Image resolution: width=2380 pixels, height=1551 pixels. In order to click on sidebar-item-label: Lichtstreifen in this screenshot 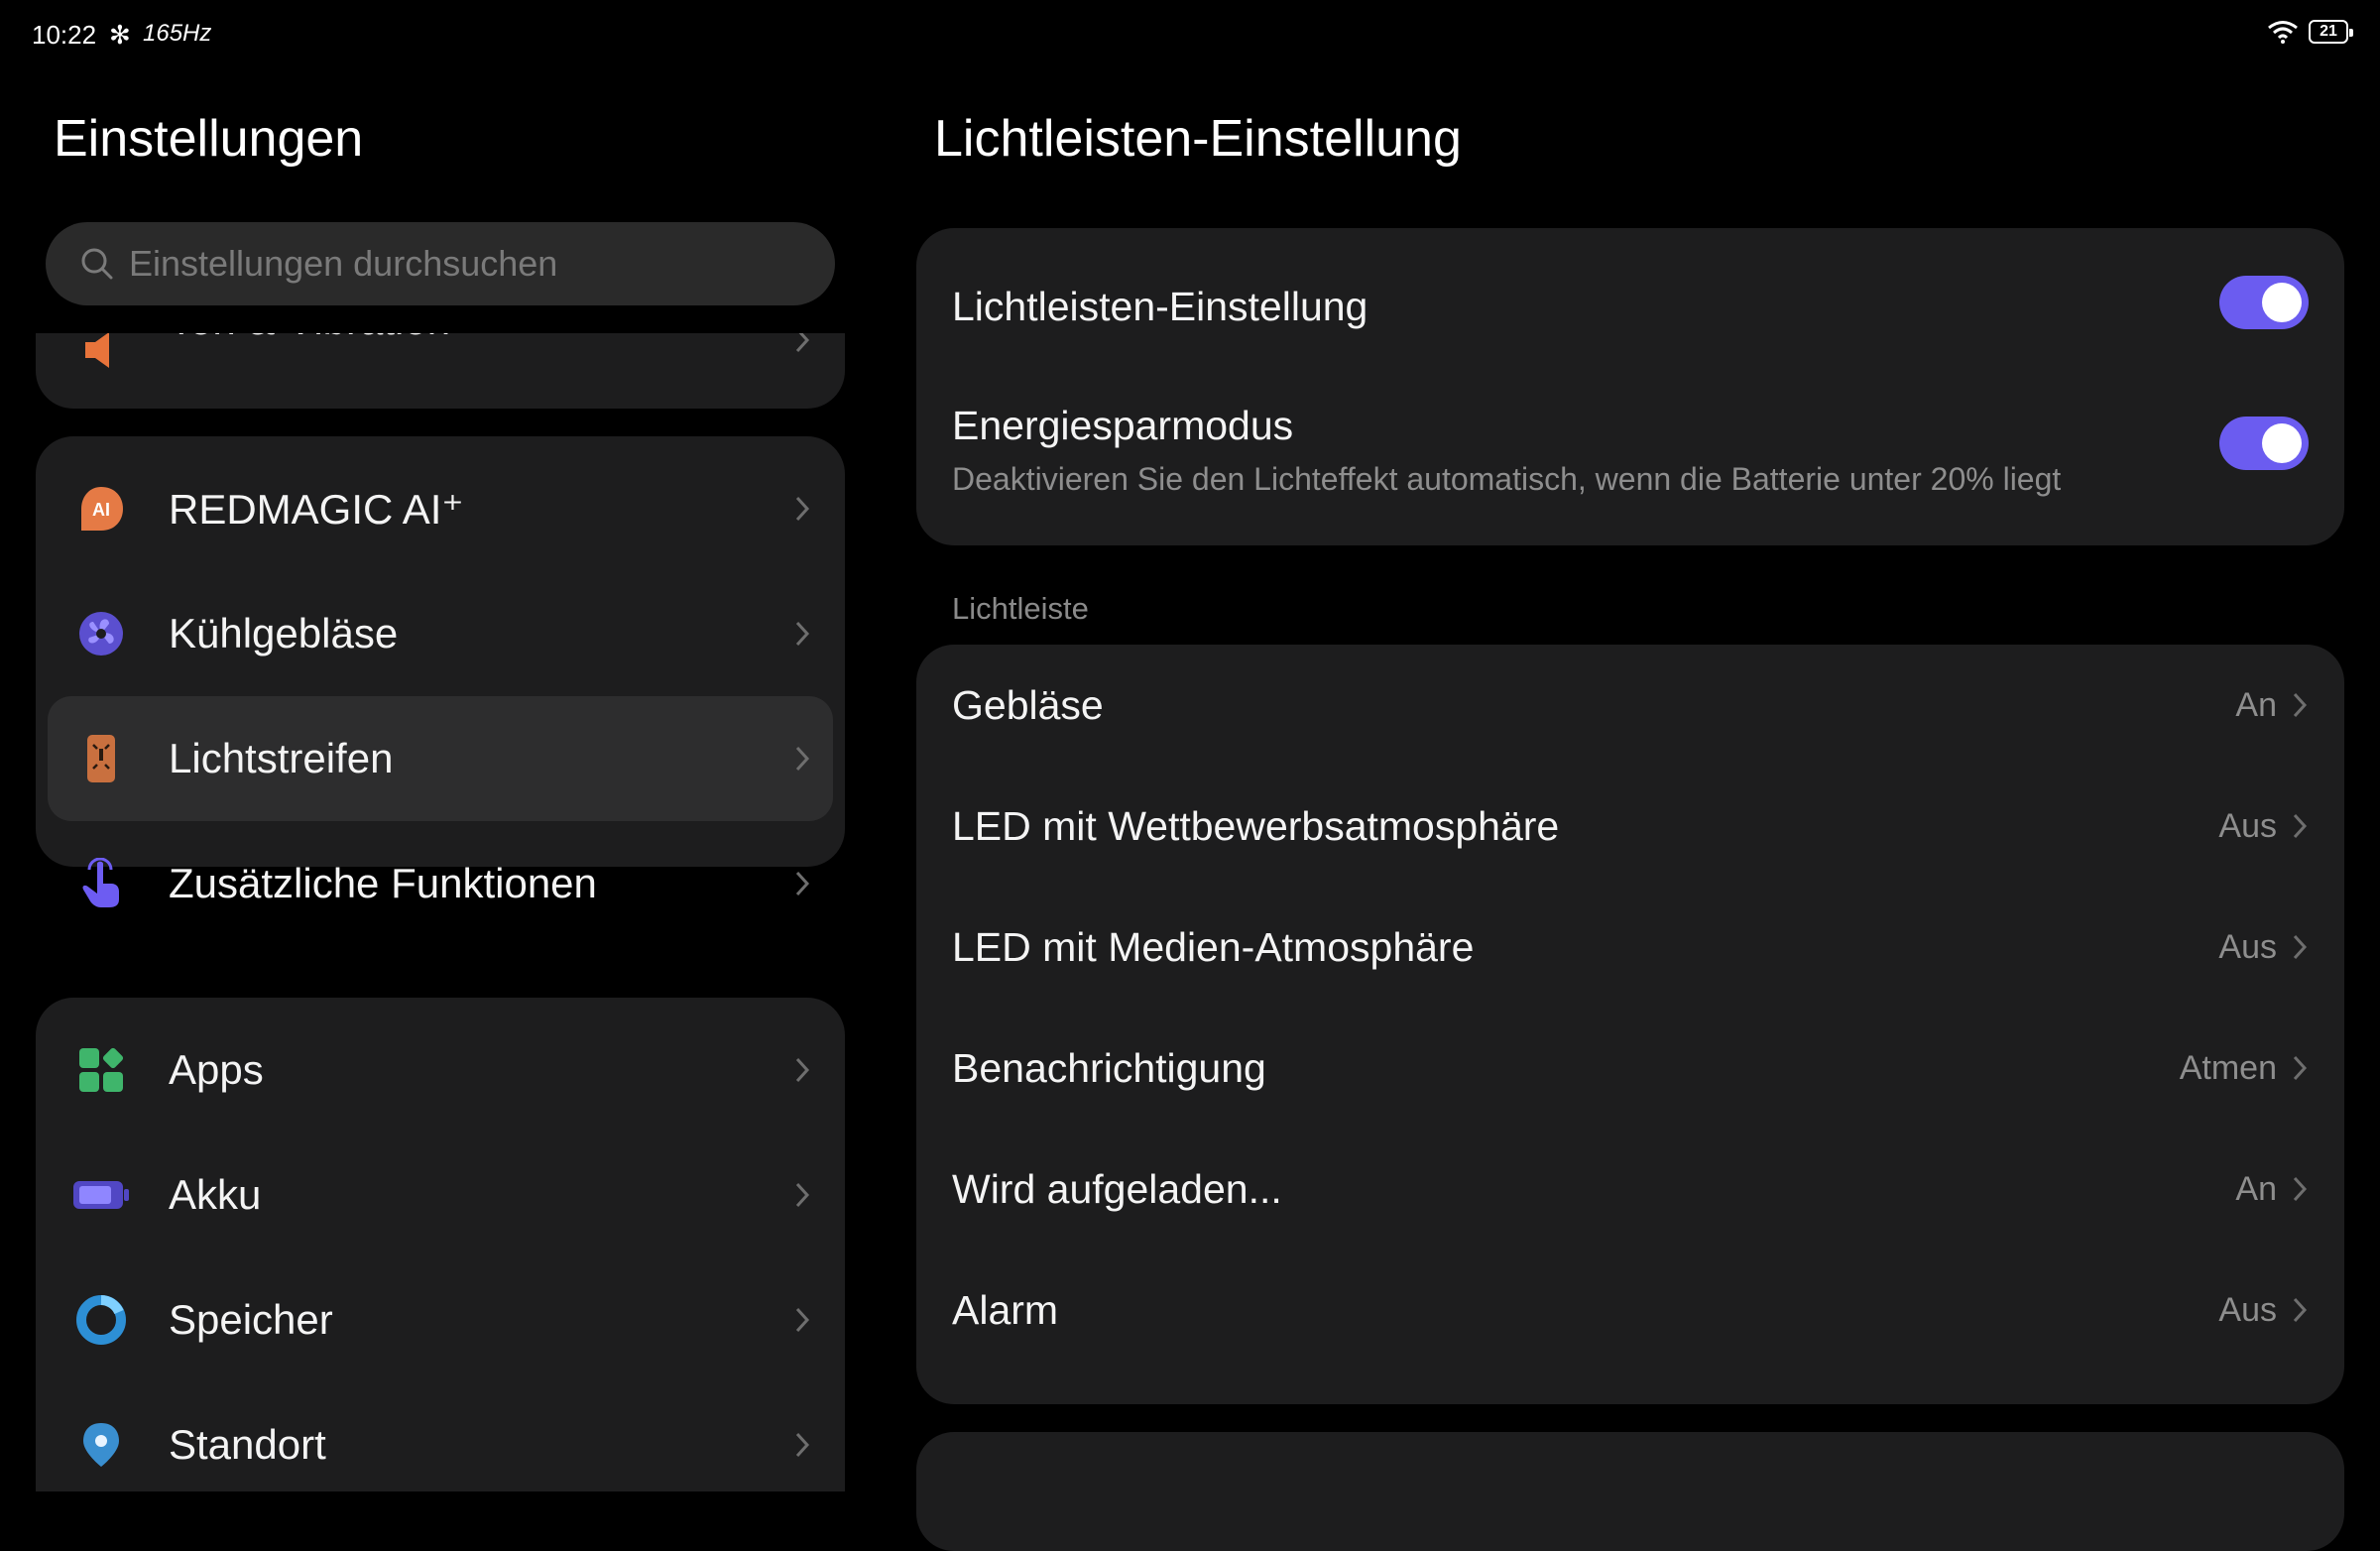, I will do `click(281, 758)`.